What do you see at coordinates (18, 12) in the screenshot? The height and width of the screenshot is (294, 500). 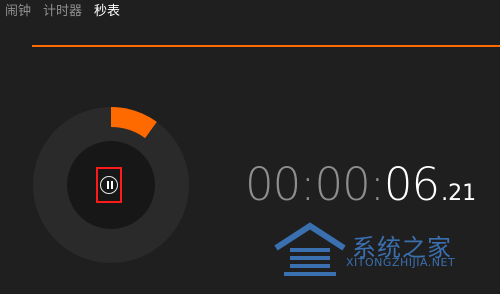 I see `tab-alarm: 闹钟` at bounding box center [18, 12].